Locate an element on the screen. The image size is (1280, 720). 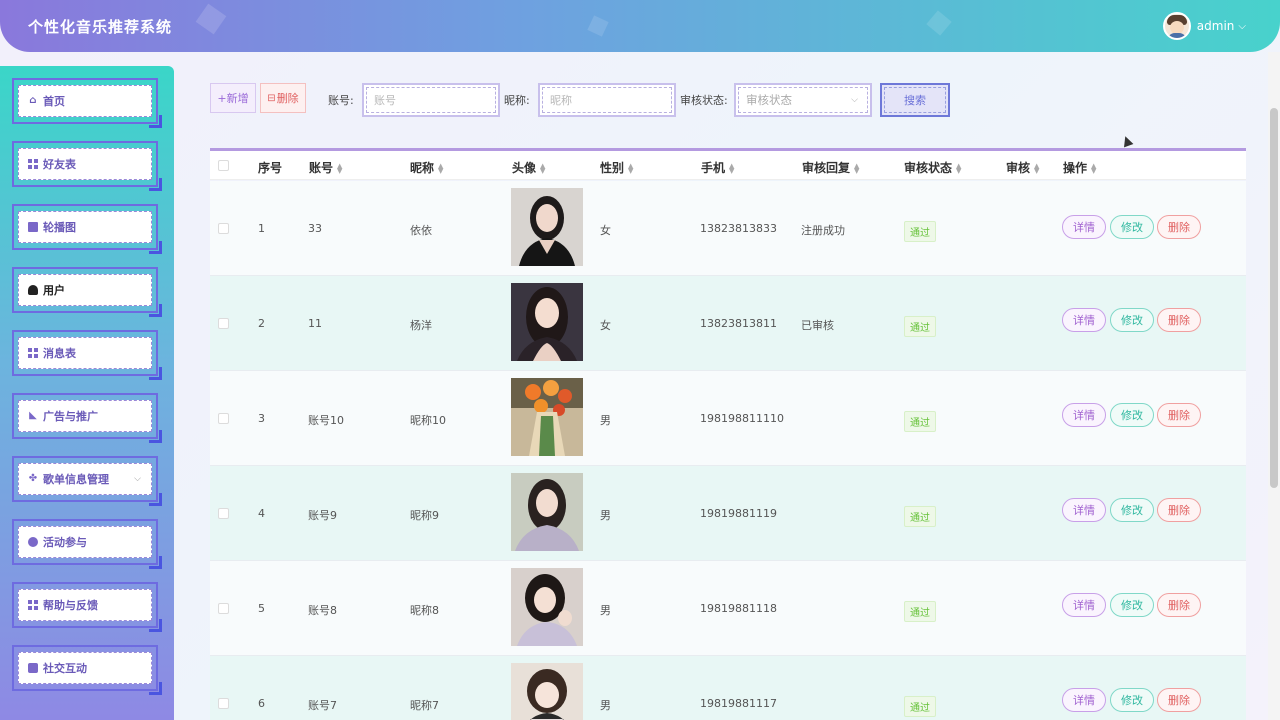
cell-phone: 198198811110 is located at coordinates (742, 418).